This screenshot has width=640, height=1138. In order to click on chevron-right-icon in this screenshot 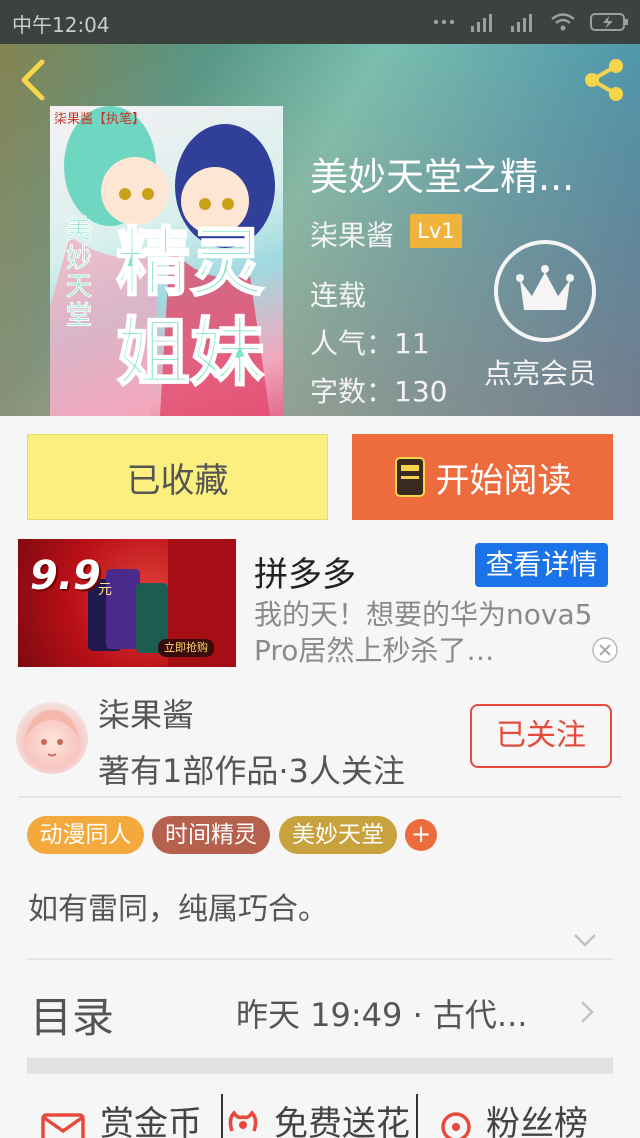, I will do `click(587, 1012)`.